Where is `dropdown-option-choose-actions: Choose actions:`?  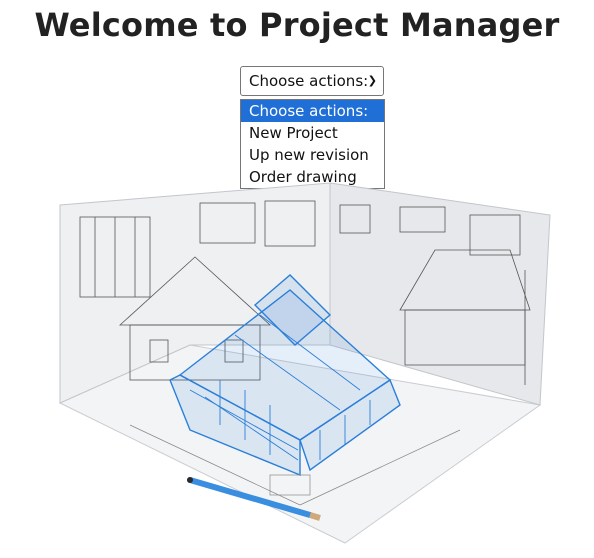
dropdown-option-choose-actions: Choose actions: is located at coordinates (312, 111).